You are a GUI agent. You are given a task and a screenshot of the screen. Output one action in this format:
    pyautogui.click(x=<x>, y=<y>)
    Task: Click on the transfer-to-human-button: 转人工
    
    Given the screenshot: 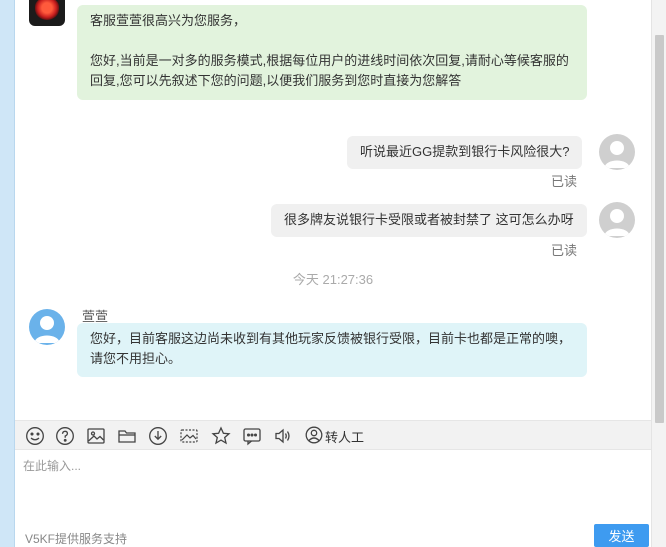 What is the action you would take?
    pyautogui.click(x=334, y=436)
    